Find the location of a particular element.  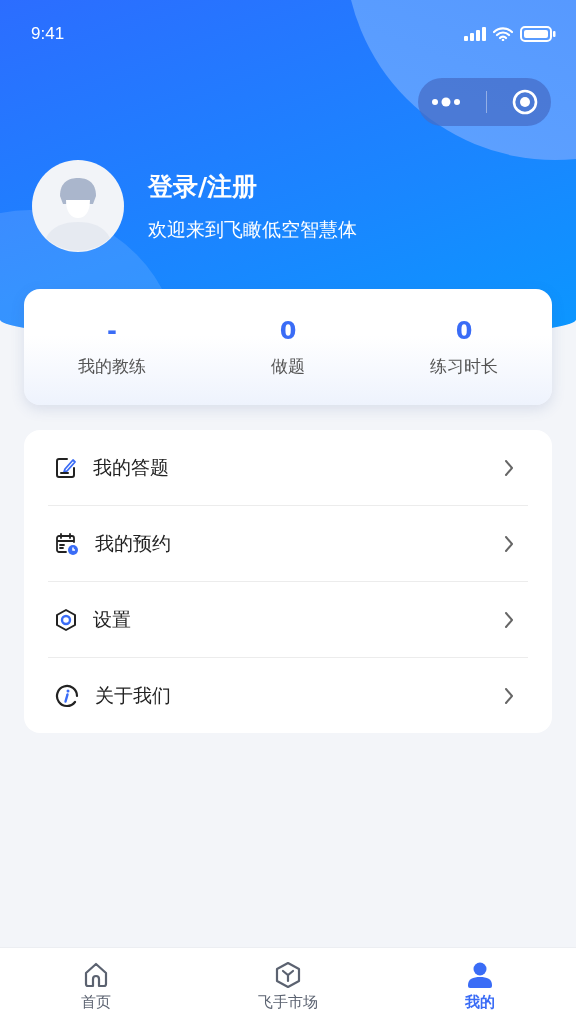

login-register-link: 登录/注册 is located at coordinates (252, 186).